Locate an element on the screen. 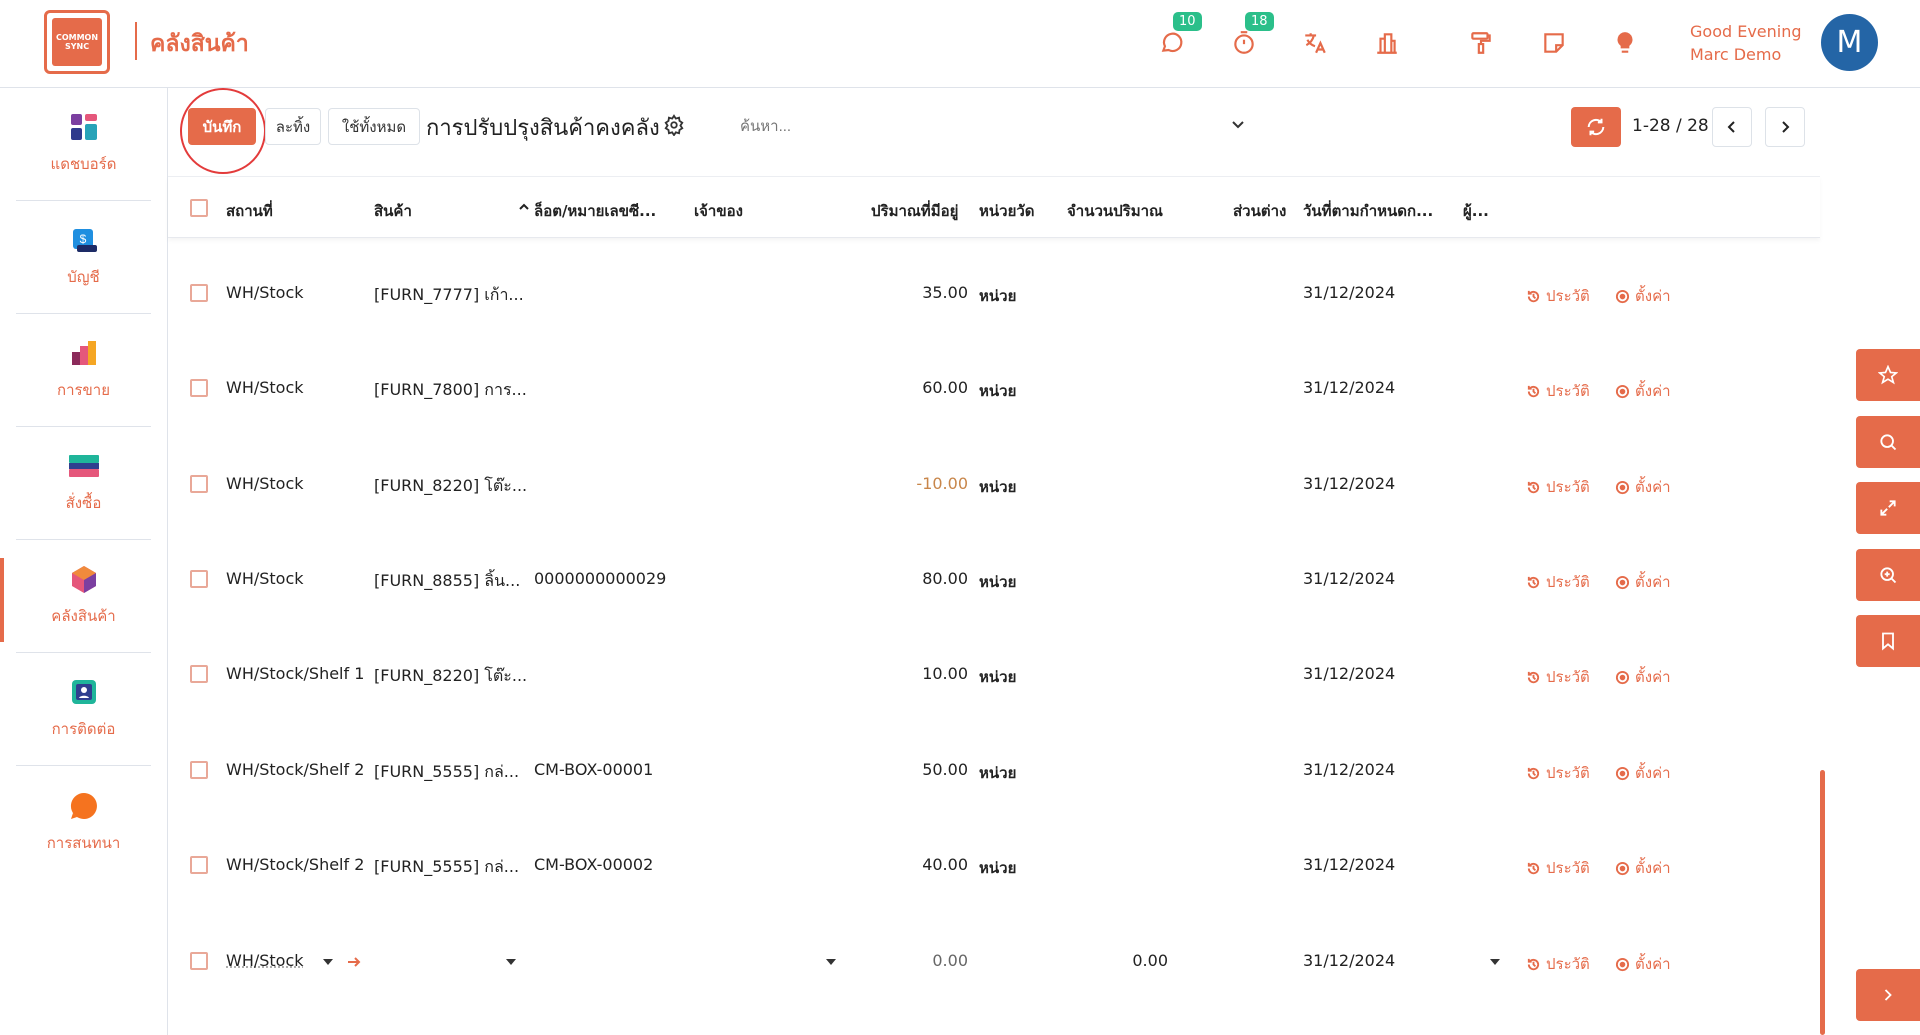 The image size is (1920, 1035). owner-dropdown-caret is located at coordinates (831, 962).